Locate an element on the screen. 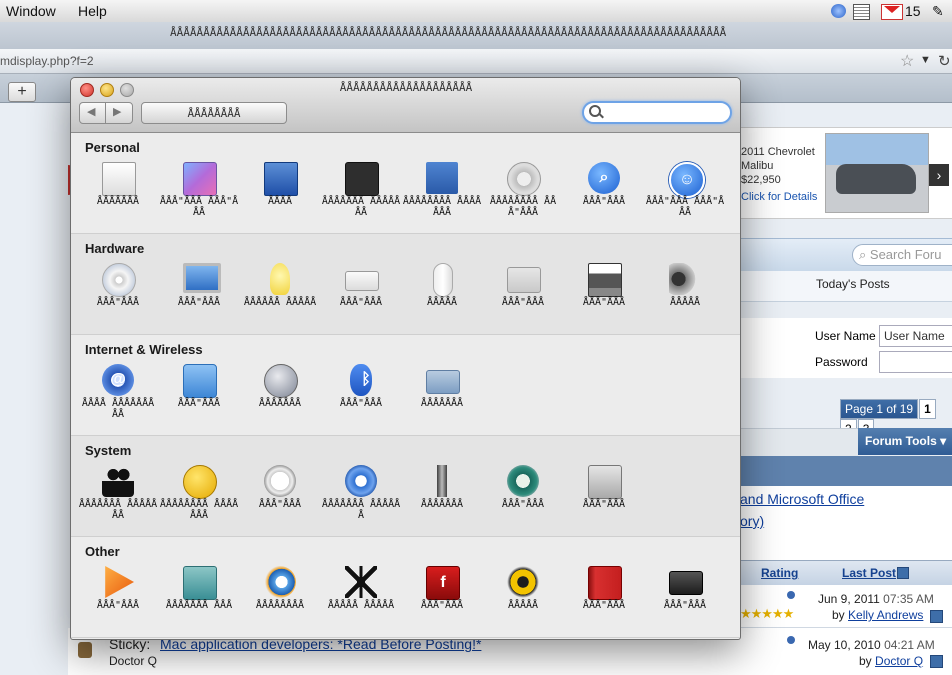 The height and width of the screenshot is (675, 952). mail-contacts-icon-glyph: @ is located at coordinates (118, 379).